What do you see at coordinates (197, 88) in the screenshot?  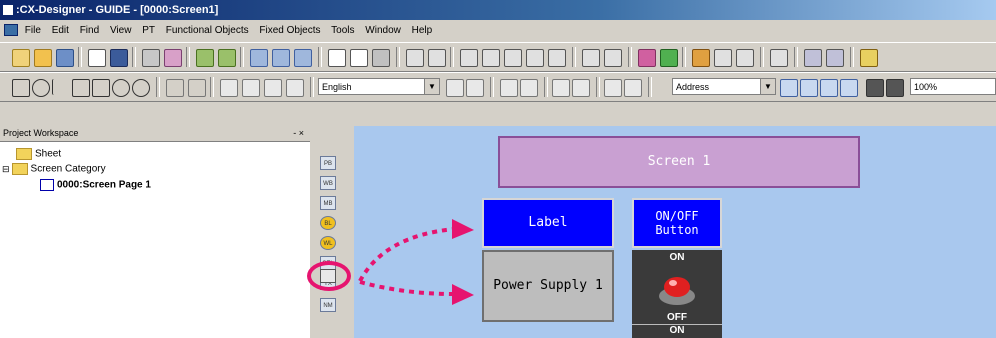 I see `align-right-icon` at bounding box center [197, 88].